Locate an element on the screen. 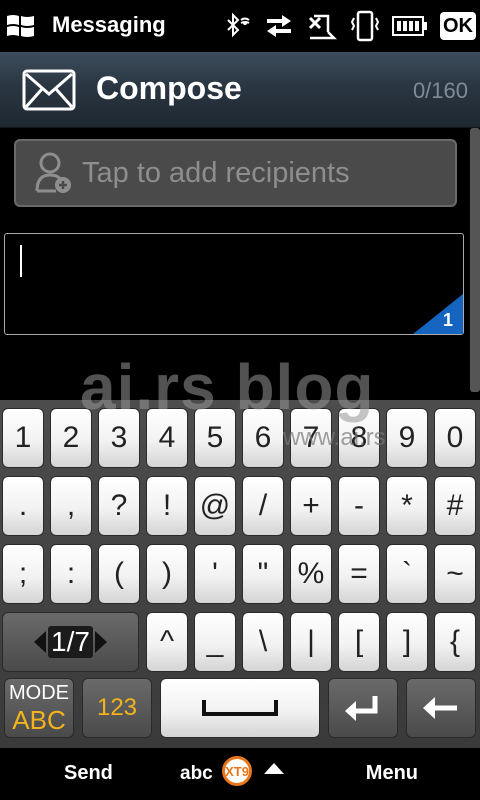 This screenshot has width=480, height=800. page-indicator: 1 is located at coordinates (447, 320).